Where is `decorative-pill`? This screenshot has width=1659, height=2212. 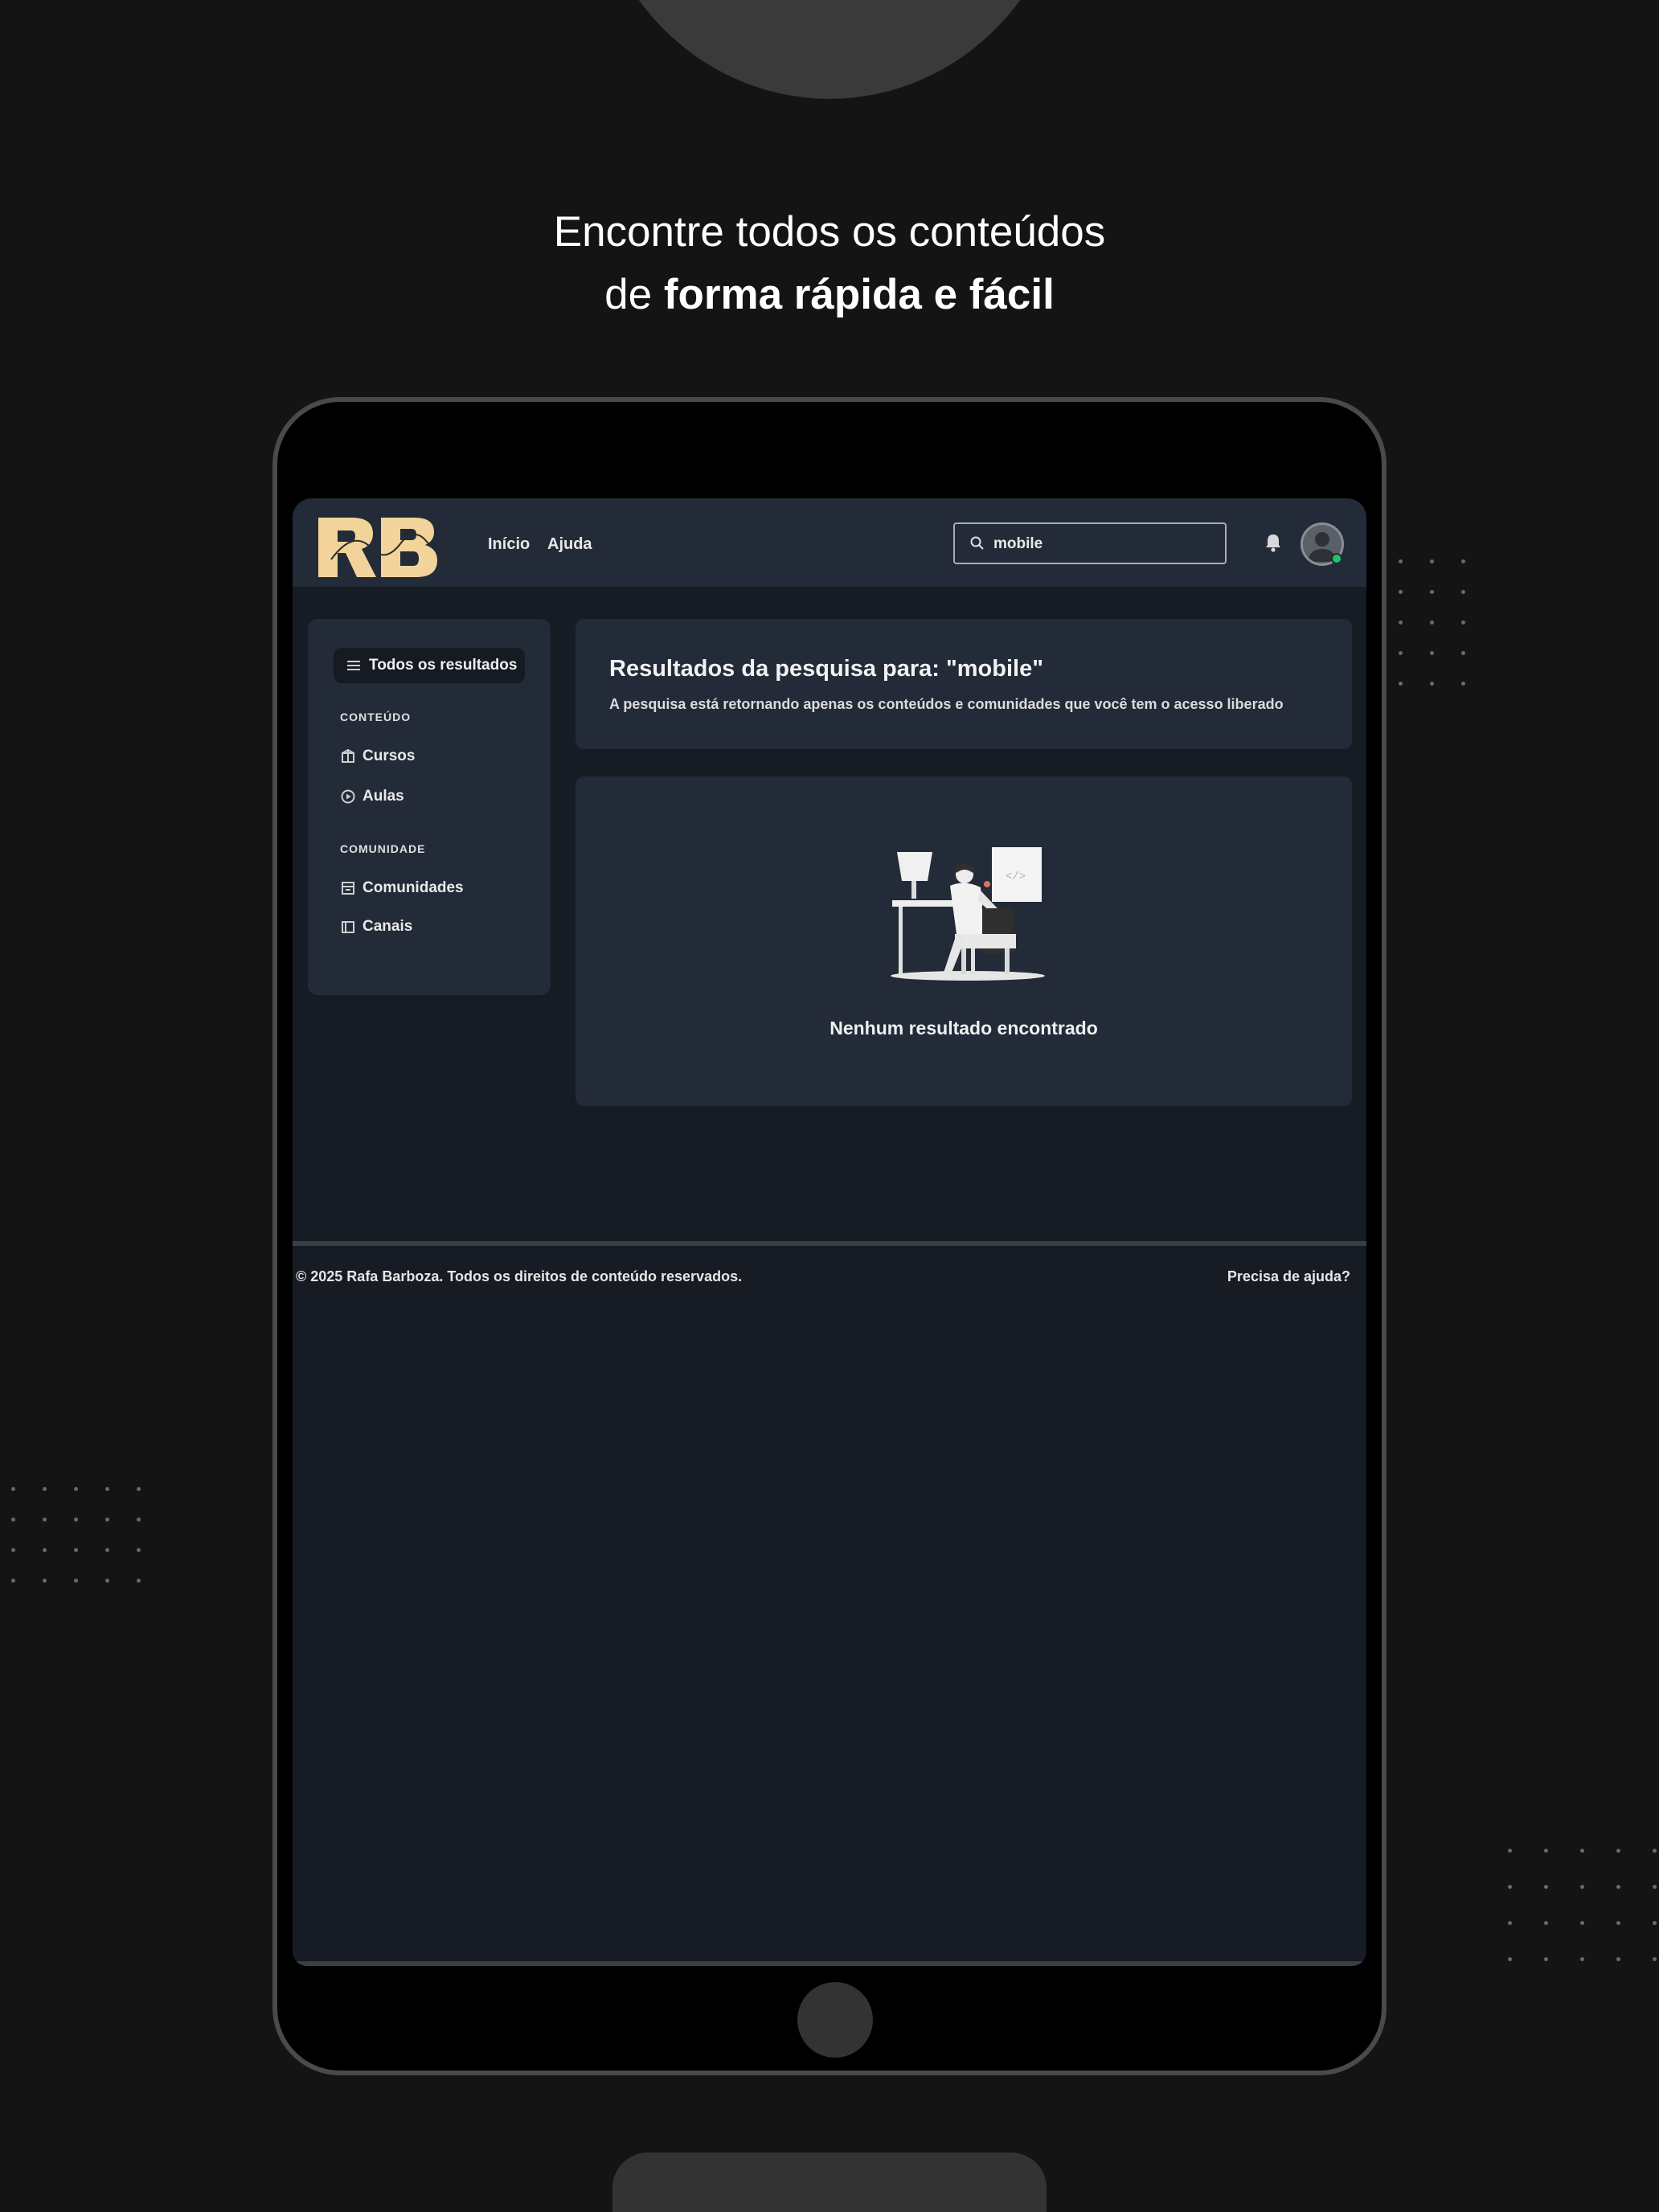
decorative-pill is located at coordinates (829, 2182).